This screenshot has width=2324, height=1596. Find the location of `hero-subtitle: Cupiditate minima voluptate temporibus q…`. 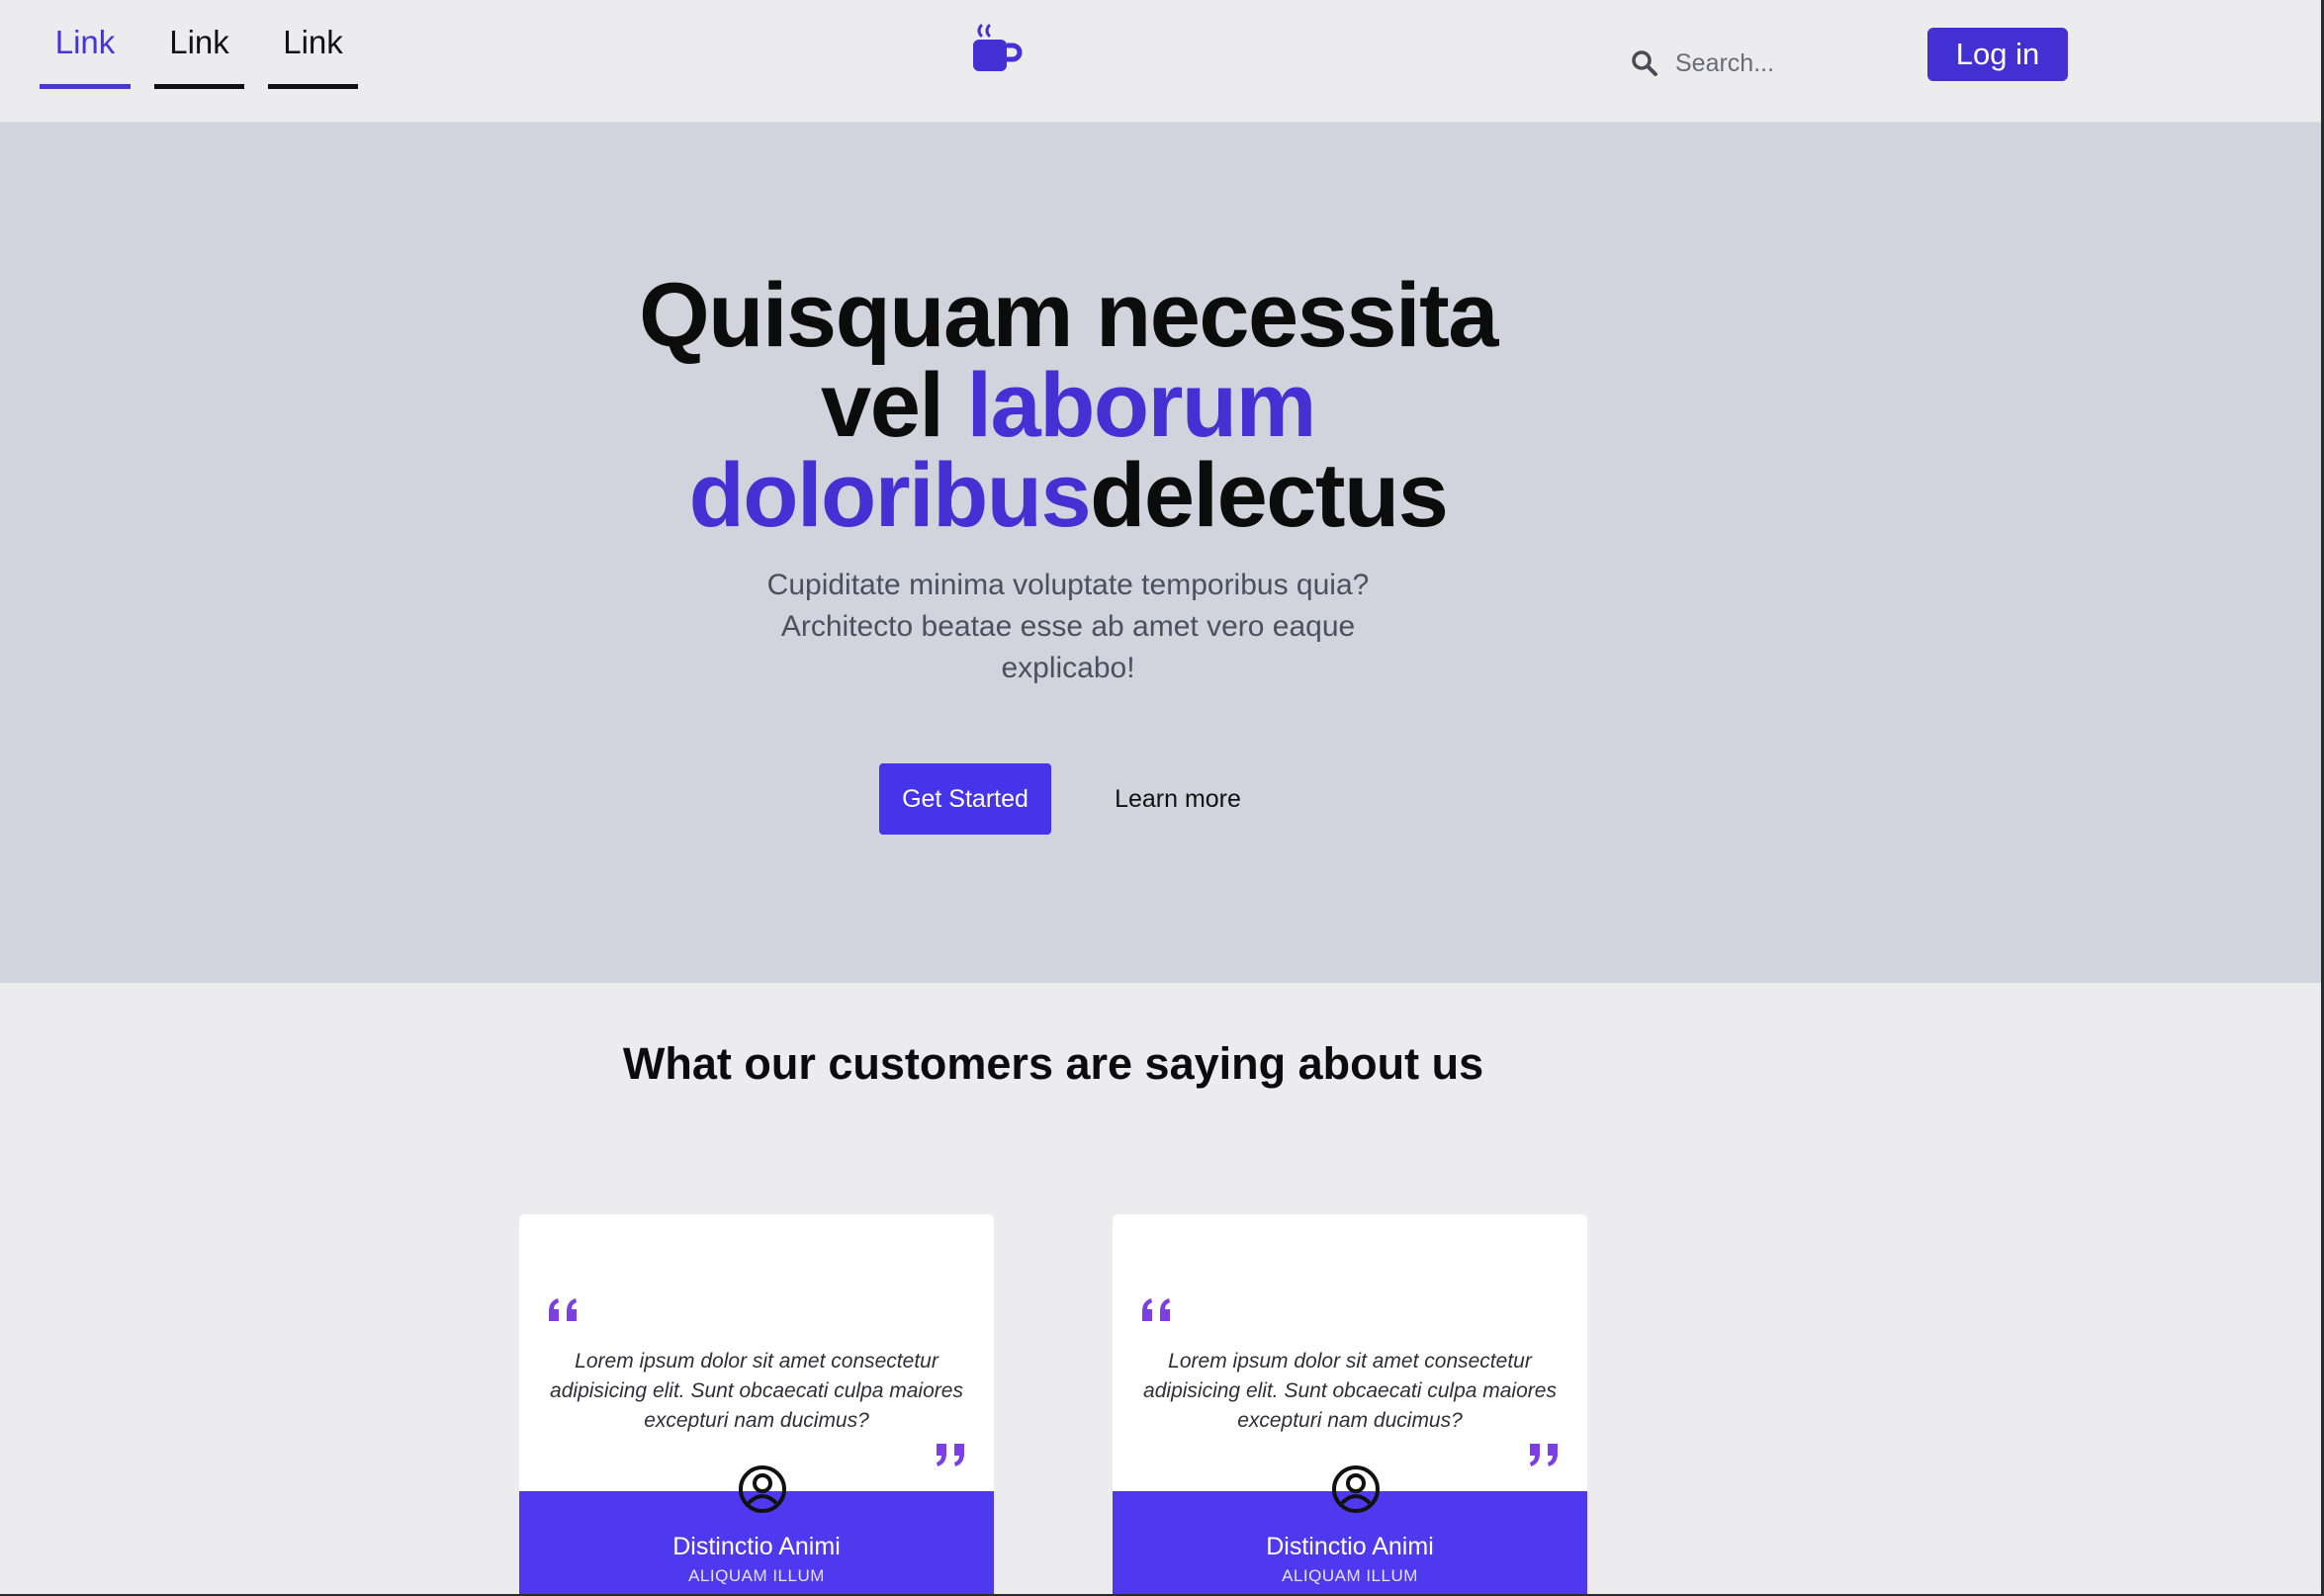

hero-subtitle: Cupiditate minima voluptate temporibus q… is located at coordinates (1068, 626).